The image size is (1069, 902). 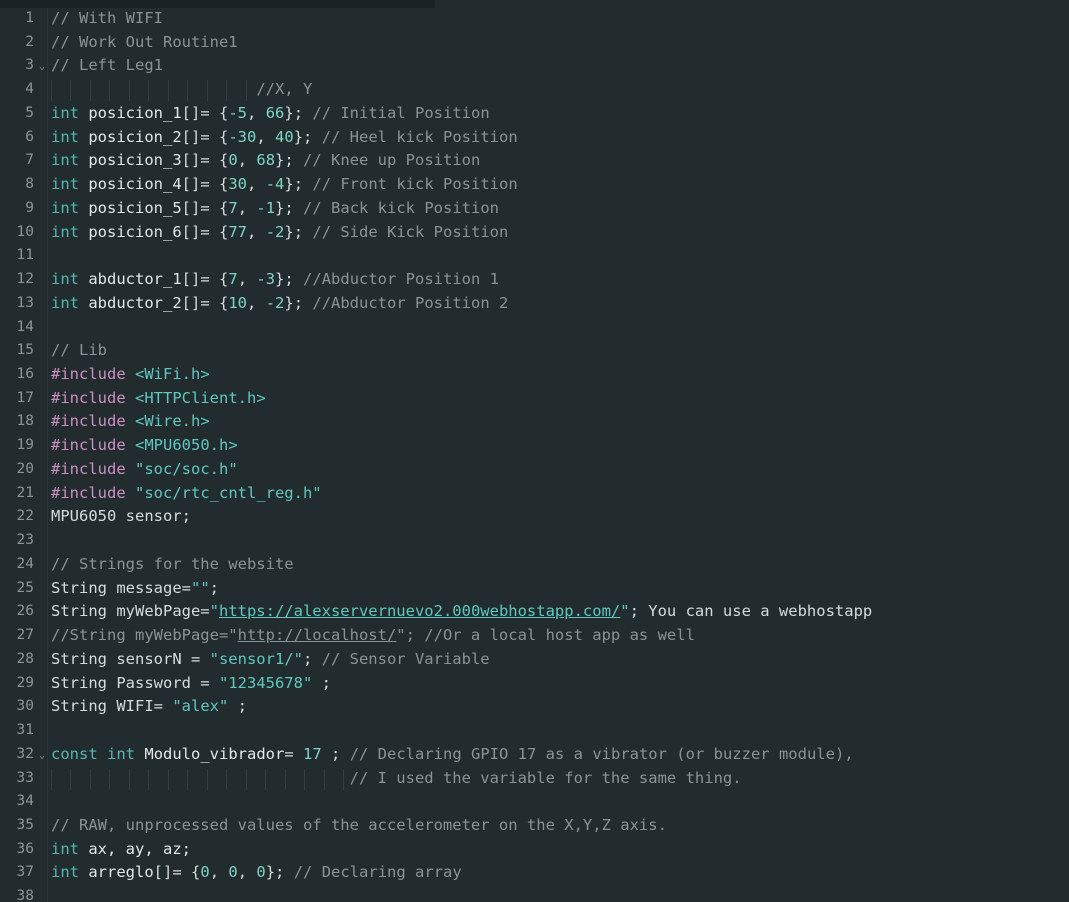 I want to click on code-line: 31, so click(x=534, y=731).